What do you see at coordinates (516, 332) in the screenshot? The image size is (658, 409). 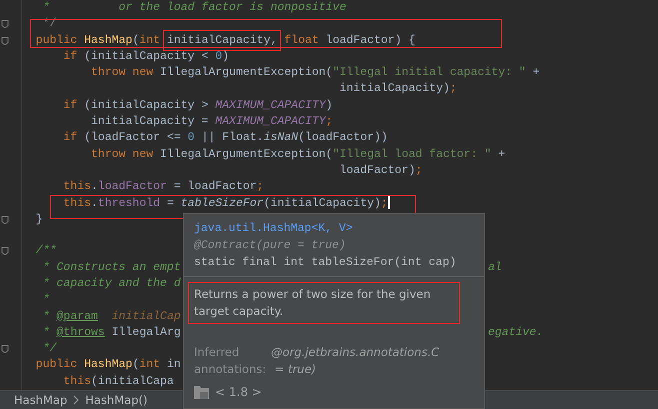 I see `code-line: egative.` at bounding box center [516, 332].